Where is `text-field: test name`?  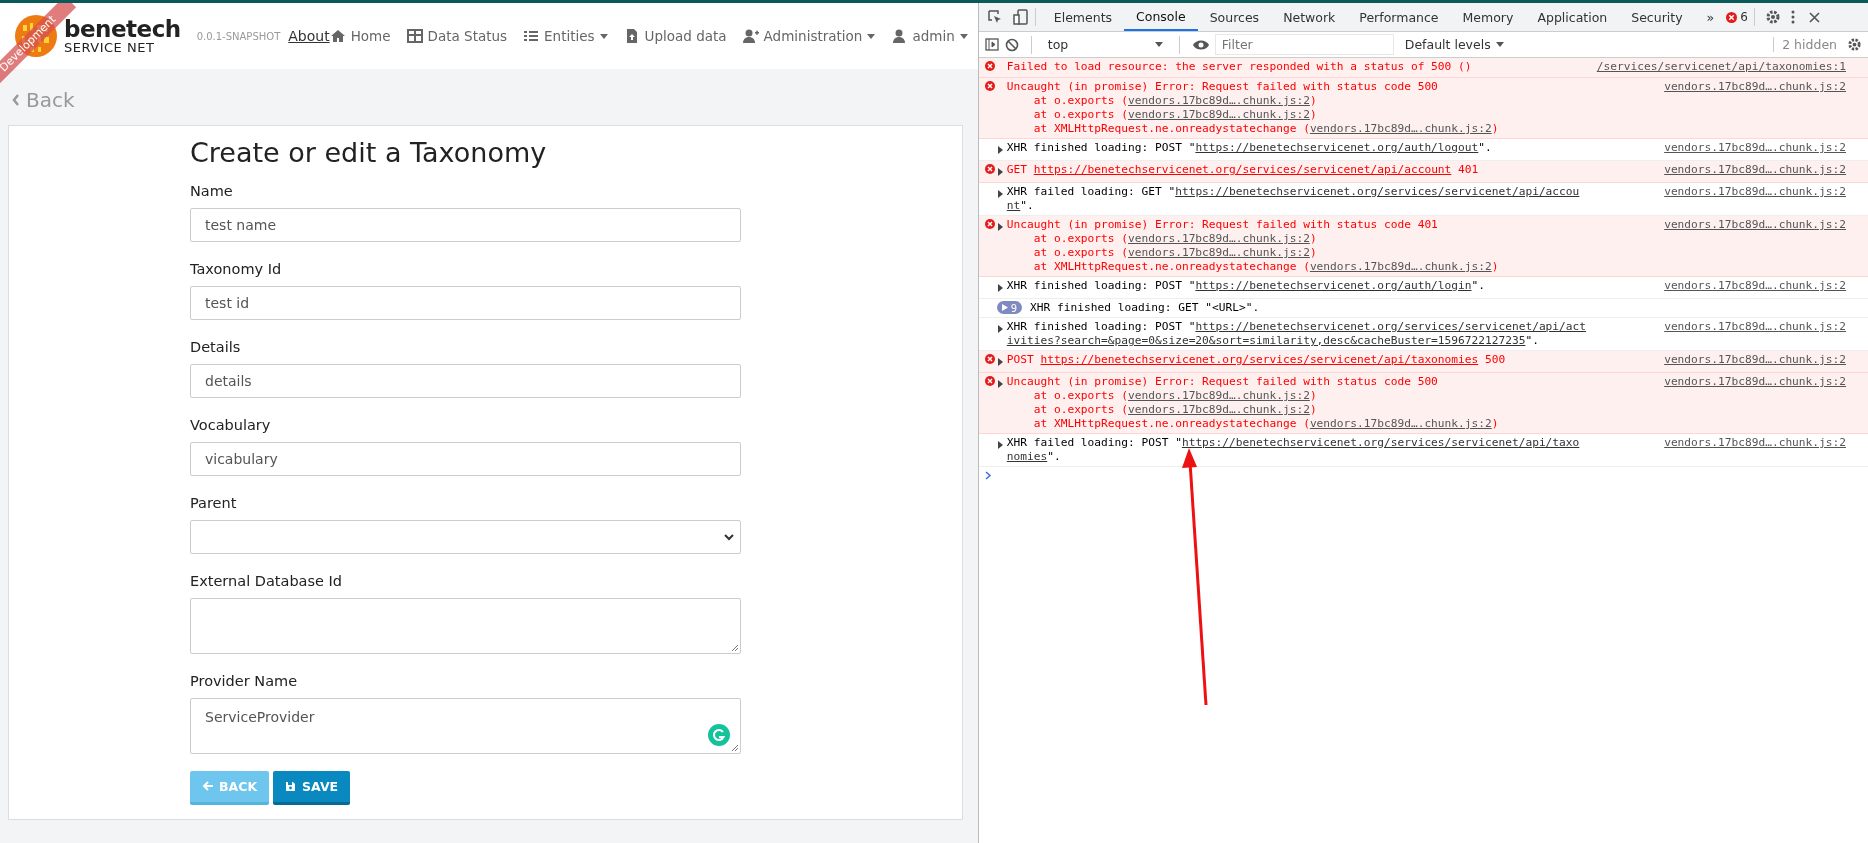 text-field: test name is located at coordinates (465, 225).